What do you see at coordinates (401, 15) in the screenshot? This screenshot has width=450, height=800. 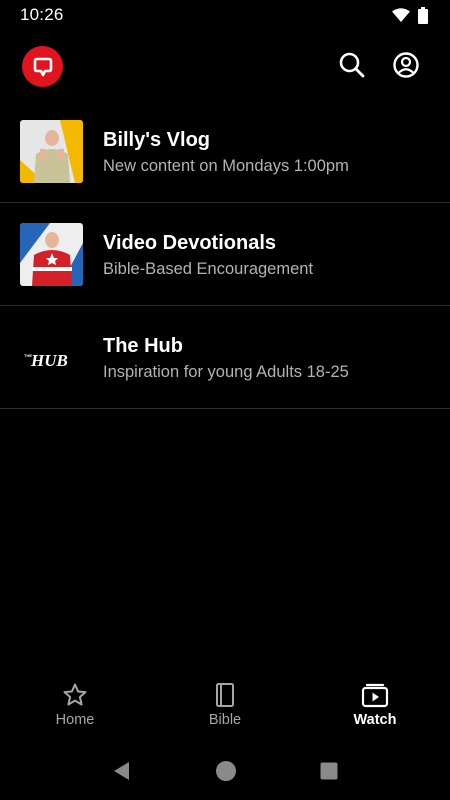 I see `wifi-icon` at bounding box center [401, 15].